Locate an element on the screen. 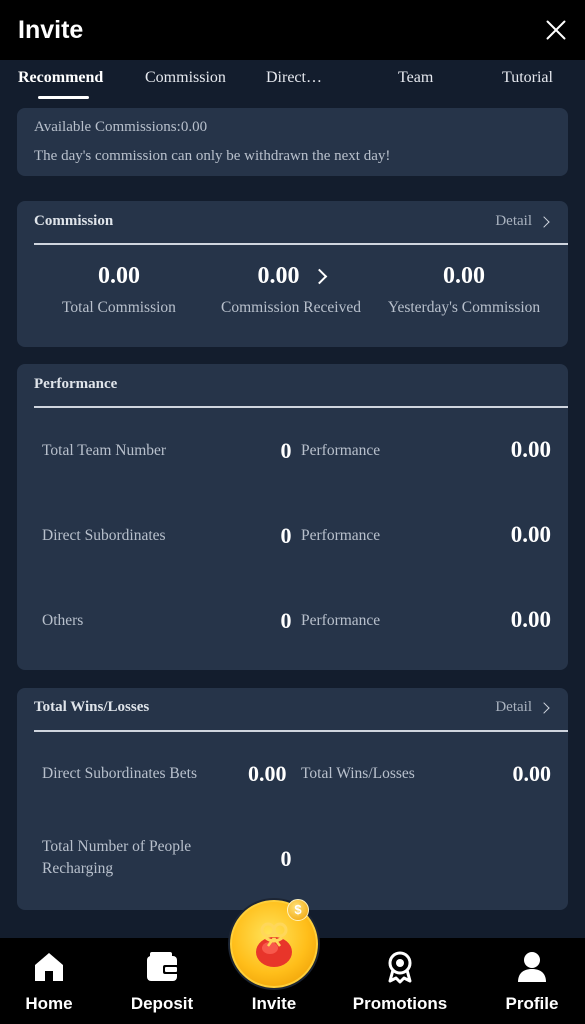 The width and height of the screenshot is (585, 1024). wins-losses-title: Total Wins/Losses is located at coordinates (92, 707).